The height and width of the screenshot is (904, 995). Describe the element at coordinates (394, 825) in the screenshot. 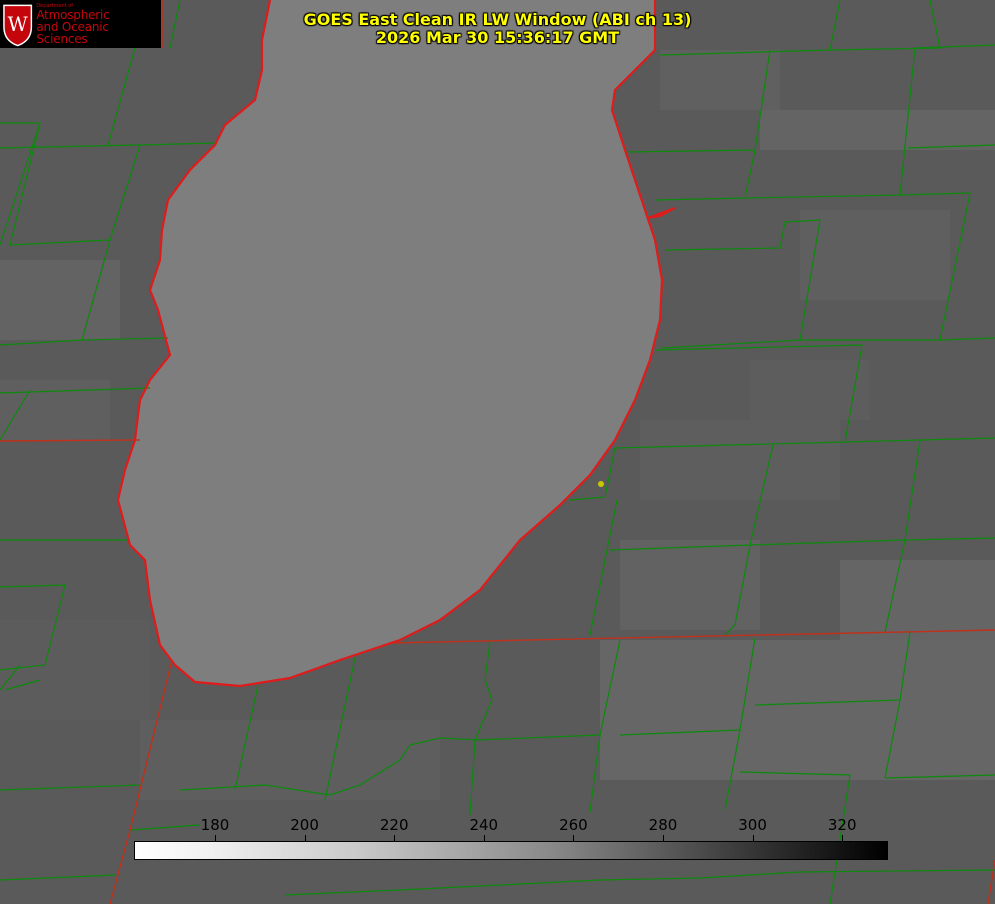

I see `colorbar-tick-label: 220` at that location.